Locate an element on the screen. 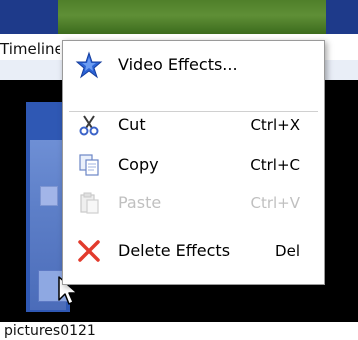  menu-item-cut: Cut Ctrl+X is located at coordinates (193, 125).